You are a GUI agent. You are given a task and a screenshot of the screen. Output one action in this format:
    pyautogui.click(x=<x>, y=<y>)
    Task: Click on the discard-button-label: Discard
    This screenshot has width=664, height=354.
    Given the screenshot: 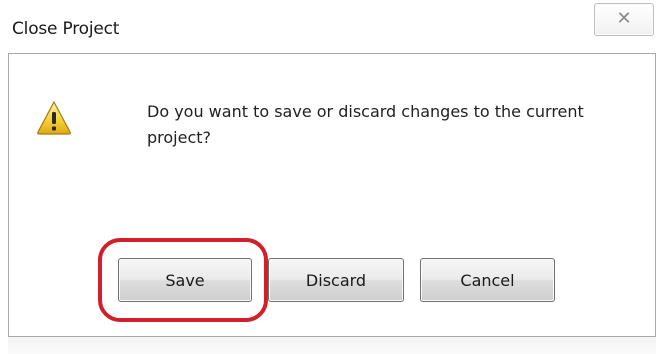 What is the action you would take?
    pyautogui.click(x=336, y=280)
    